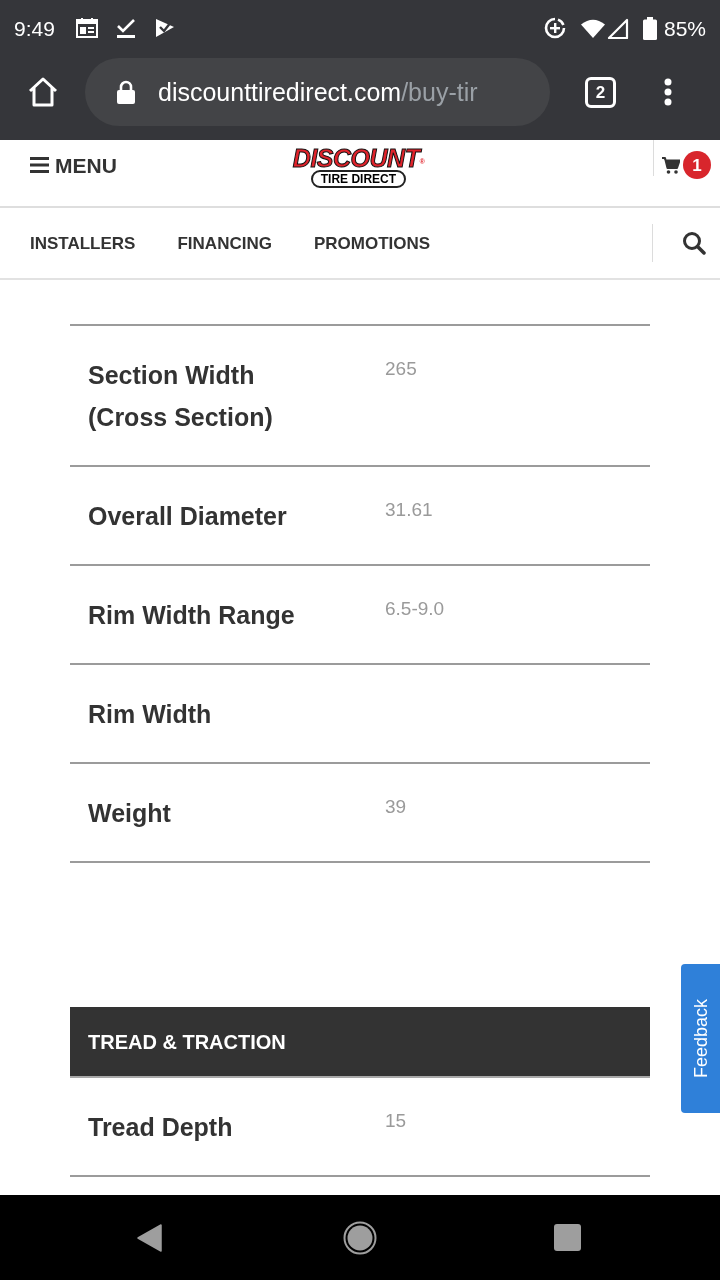  What do you see at coordinates (649, 28) in the screenshot?
I see `battery-icon` at bounding box center [649, 28].